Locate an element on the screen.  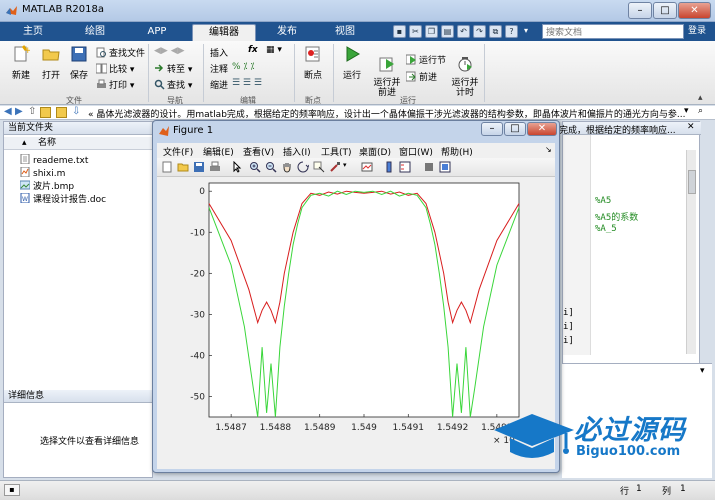
list-item: W 课程设计报告.doc is located at coordinates (63, 199).